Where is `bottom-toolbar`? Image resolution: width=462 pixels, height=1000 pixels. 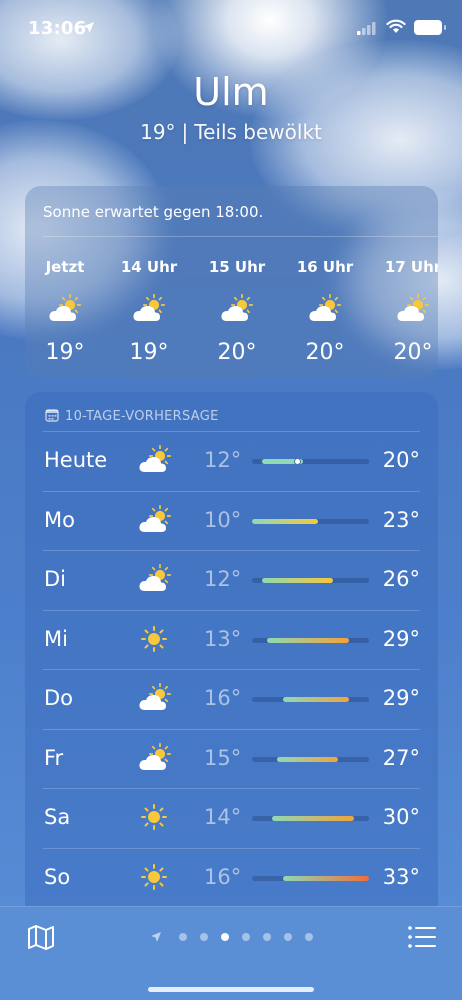 bottom-toolbar is located at coordinates (231, 953).